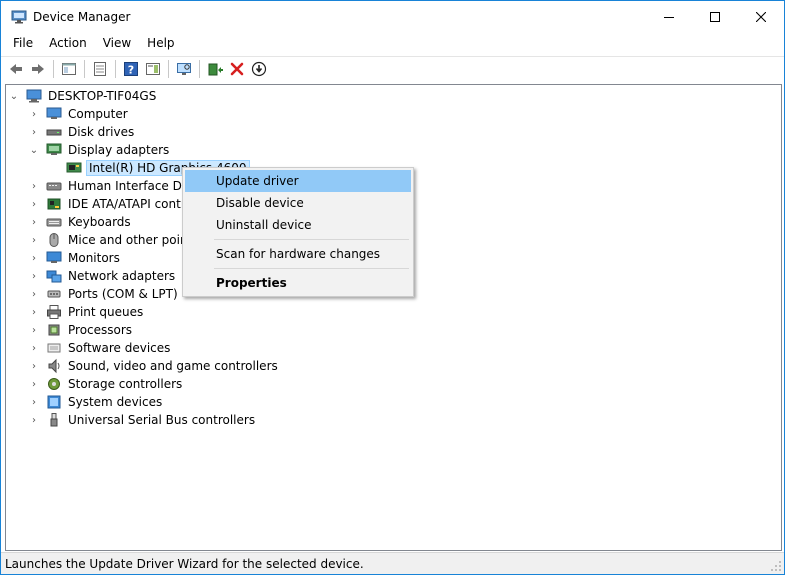  What do you see at coordinates (106, 312) in the screenshot?
I see `tree-item-label: Print queues` at bounding box center [106, 312].